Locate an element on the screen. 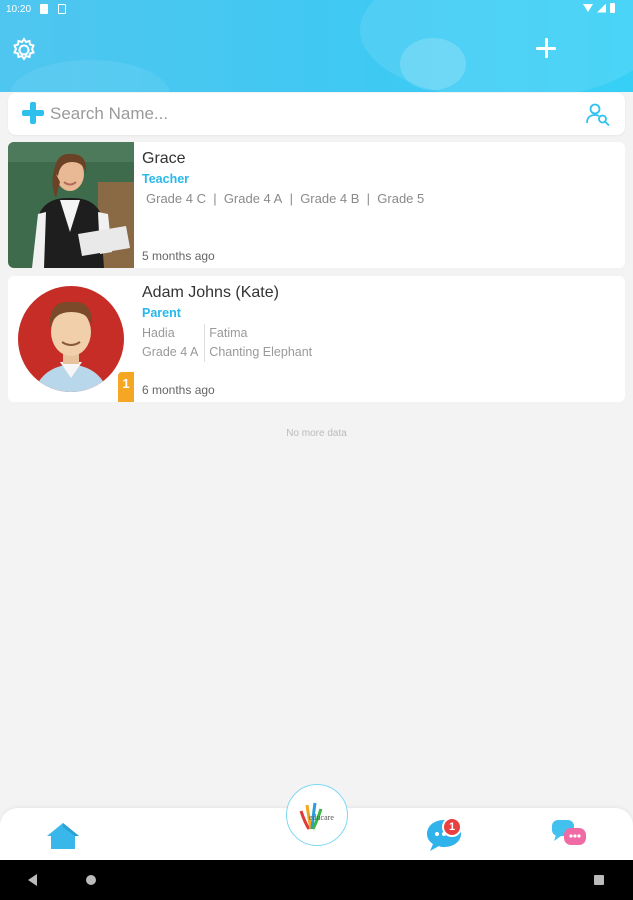 The width and height of the screenshot is (633, 900). plus-icon is located at coordinates (33, 113).